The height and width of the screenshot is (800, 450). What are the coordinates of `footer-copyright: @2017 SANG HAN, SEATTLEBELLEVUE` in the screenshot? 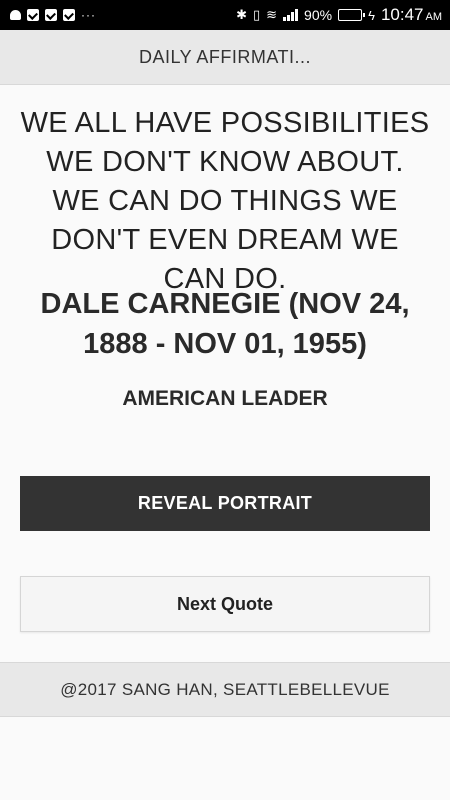 It's located at (225, 689).